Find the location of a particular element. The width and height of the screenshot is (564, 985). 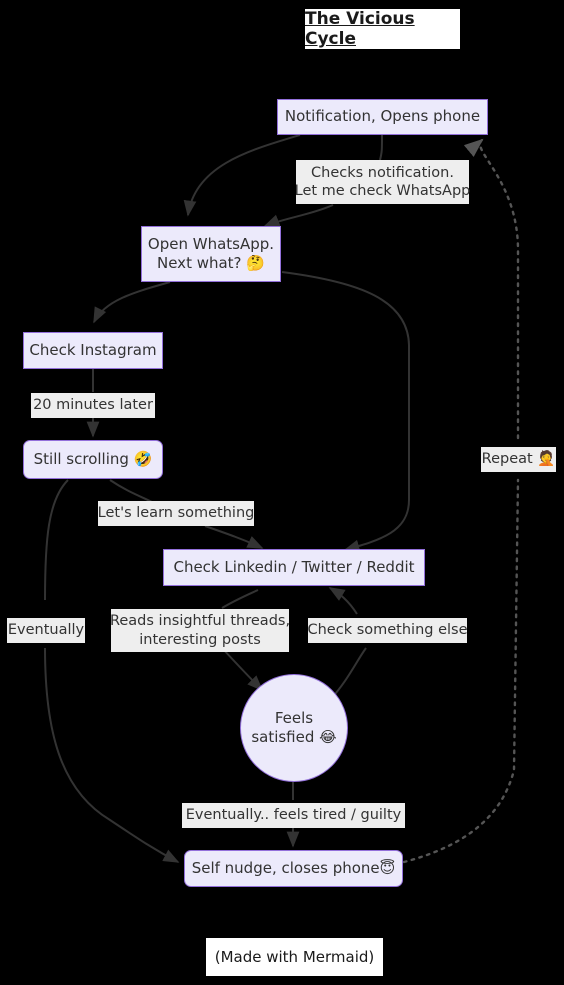

node-notification: Notification, Opens phone is located at coordinates (382, 117).